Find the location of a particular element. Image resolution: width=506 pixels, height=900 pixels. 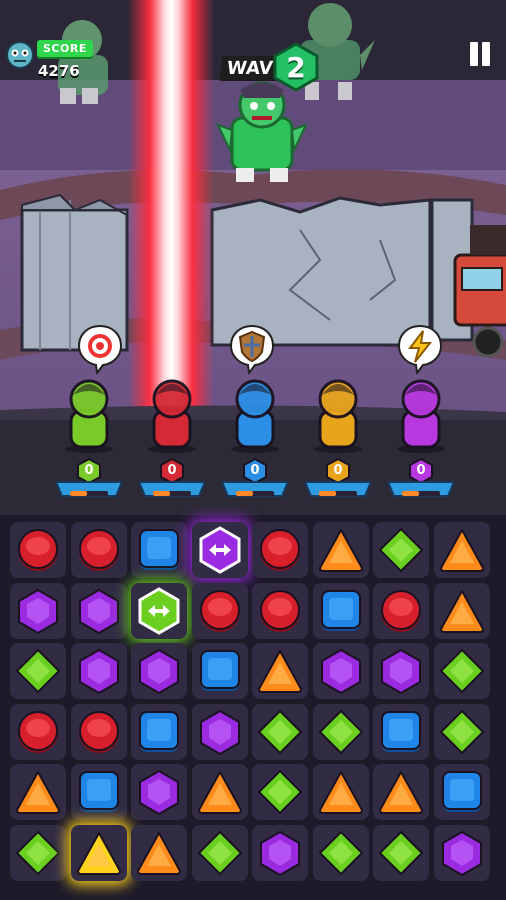

gem-cell-r3-c3 is located at coordinates (219, 731).